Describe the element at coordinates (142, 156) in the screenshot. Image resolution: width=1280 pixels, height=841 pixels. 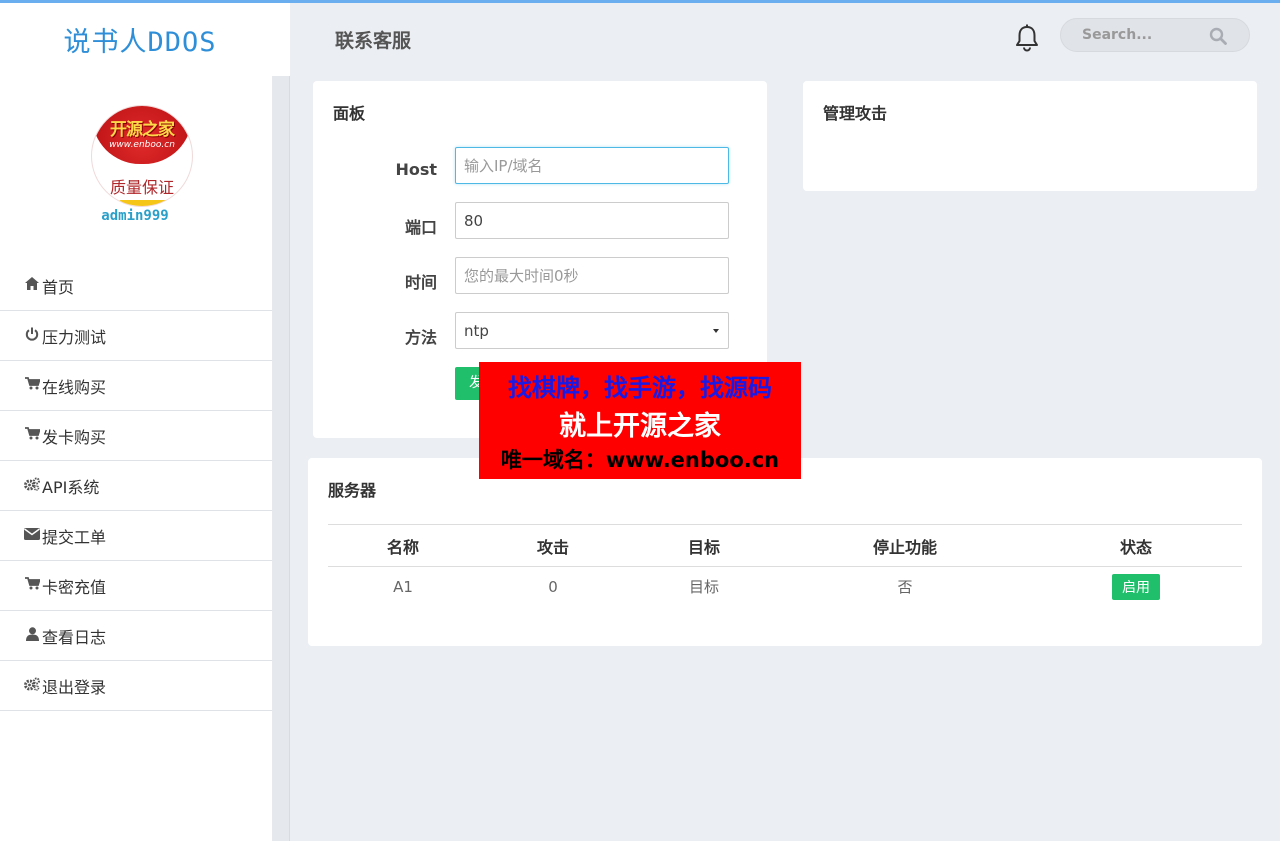
I see `avatar: 开源之家 www.enboo.cn 质量保证` at that location.